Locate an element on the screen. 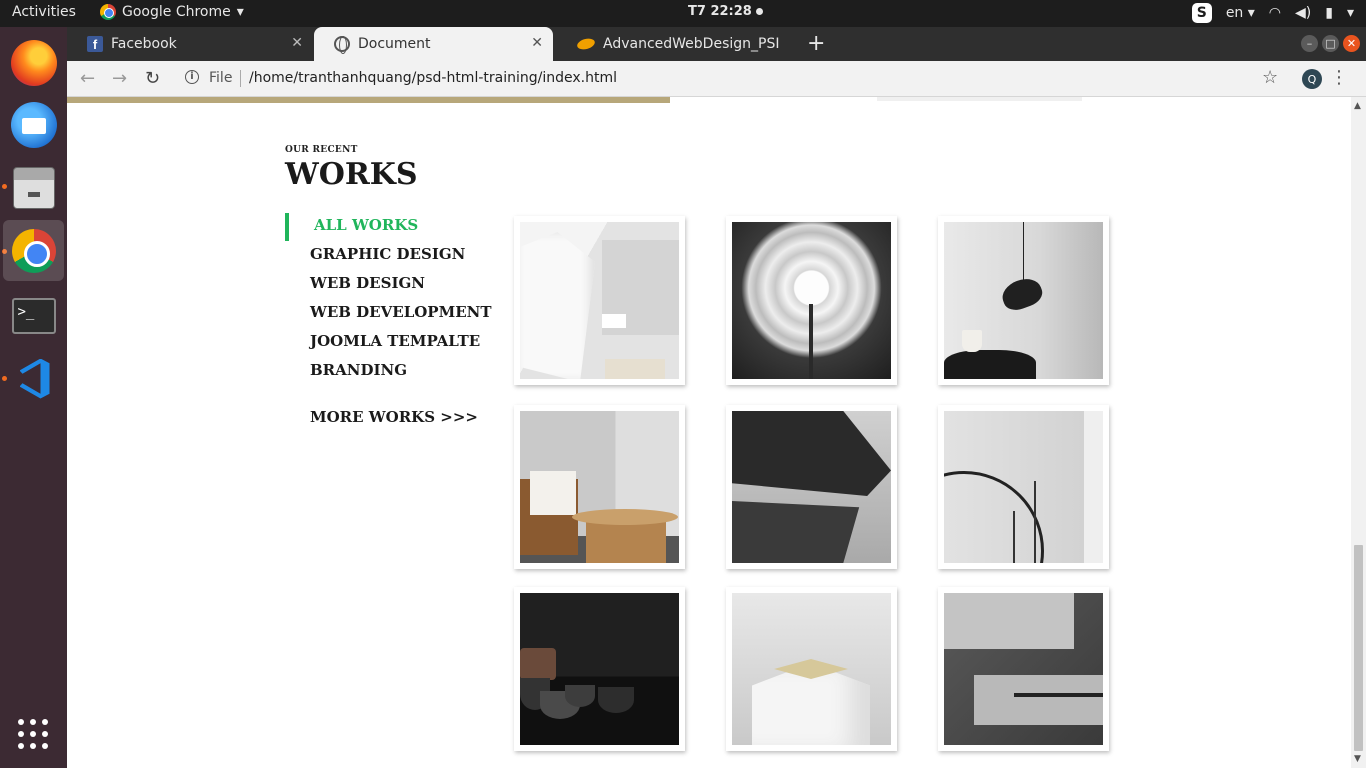 The width and height of the screenshot is (1366, 768). scroll-up-arrow-icon: ▲ is located at coordinates (1357, 106).